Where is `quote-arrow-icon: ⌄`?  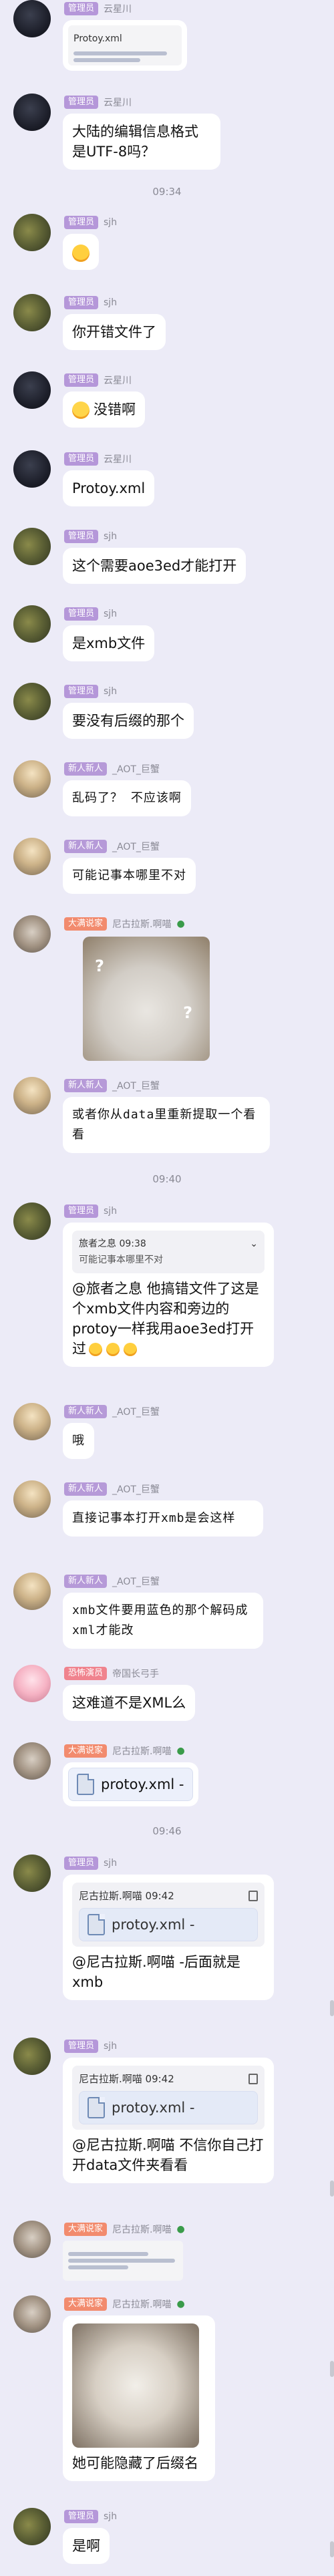
quote-arrow-icon: ⌄ is located at coordinates (254, 1244).